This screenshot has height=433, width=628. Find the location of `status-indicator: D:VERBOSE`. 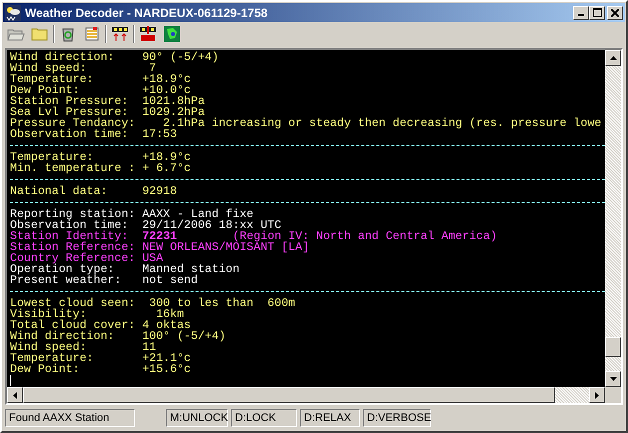

status-indicator: D:VERBOSE is located at coordinates (397, 418).